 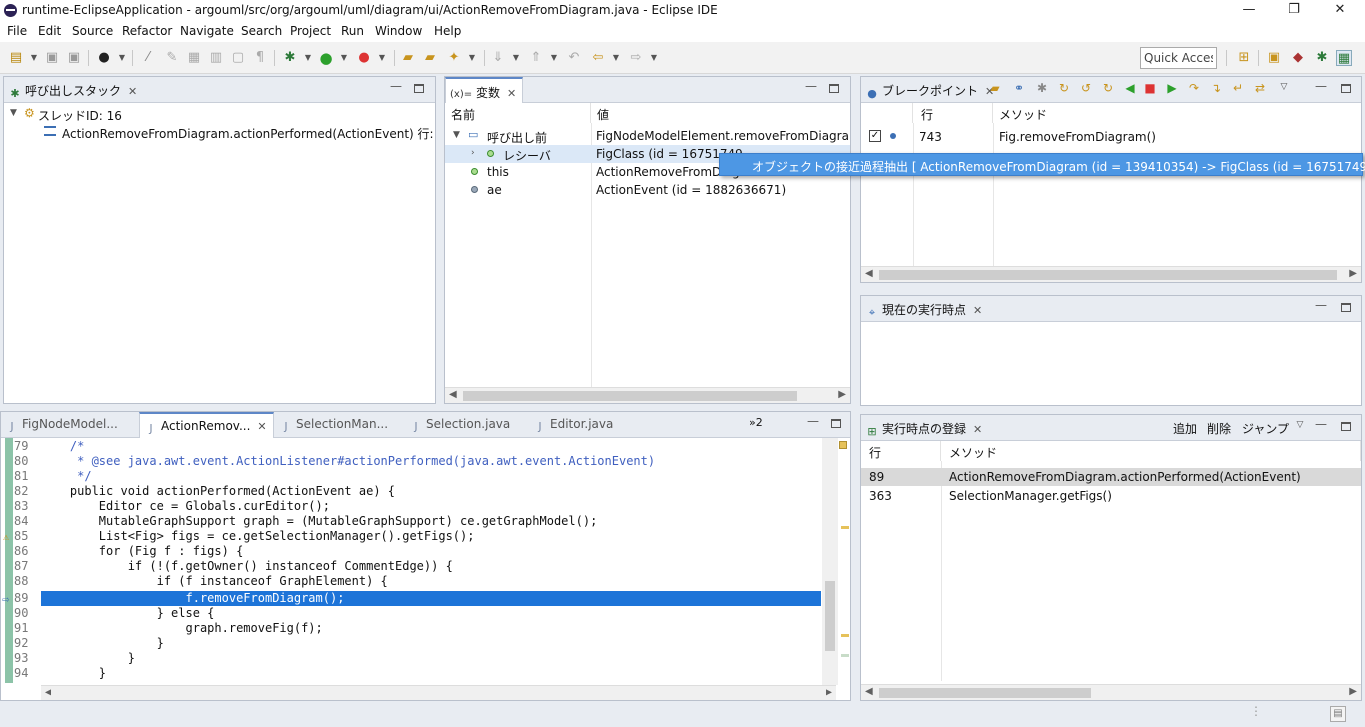 I want to click on step-over-icon: ↷, so click(x=1194, y=88).